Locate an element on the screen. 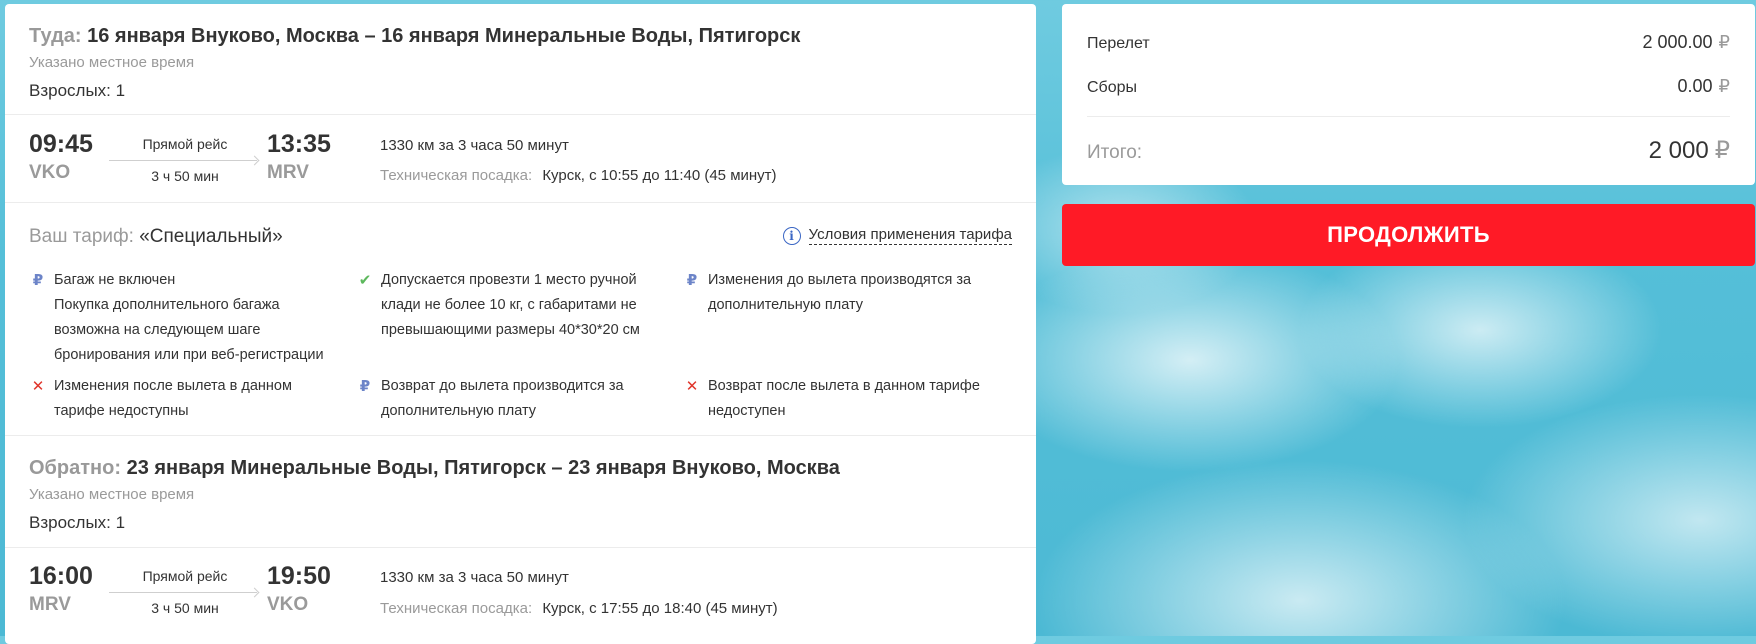 The image size is (1756, 644). tariff-title: Ваш тариф: «Специальный» is located at coordinates (156, 237).